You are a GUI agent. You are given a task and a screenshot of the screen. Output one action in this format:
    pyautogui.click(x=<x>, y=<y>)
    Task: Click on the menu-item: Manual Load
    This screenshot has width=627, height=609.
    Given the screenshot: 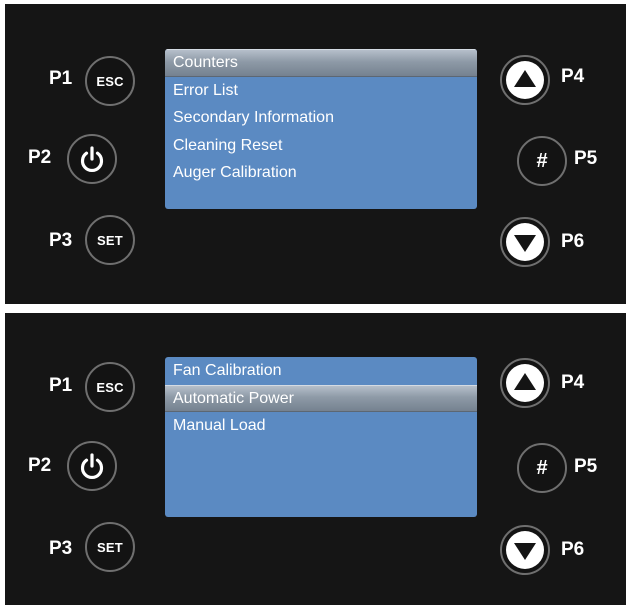 What is the action you would take?
    pyautogui.click(x=321, y=426)
    